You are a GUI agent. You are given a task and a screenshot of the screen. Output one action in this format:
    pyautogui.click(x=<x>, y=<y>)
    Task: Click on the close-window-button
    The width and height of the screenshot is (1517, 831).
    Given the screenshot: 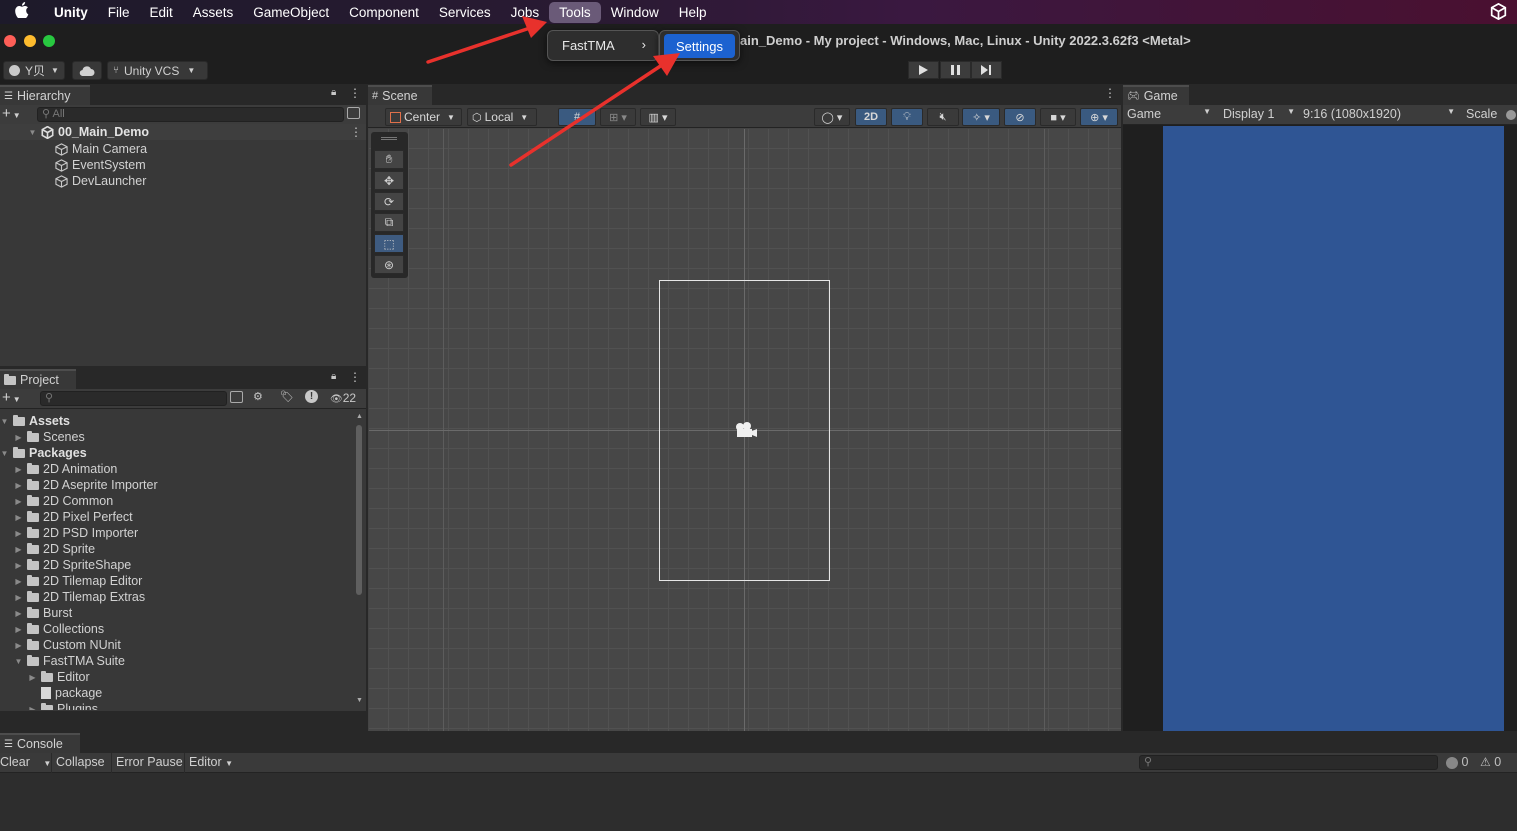 What is the action you would take?
    pyautogui.click(x=10, y=41)
    